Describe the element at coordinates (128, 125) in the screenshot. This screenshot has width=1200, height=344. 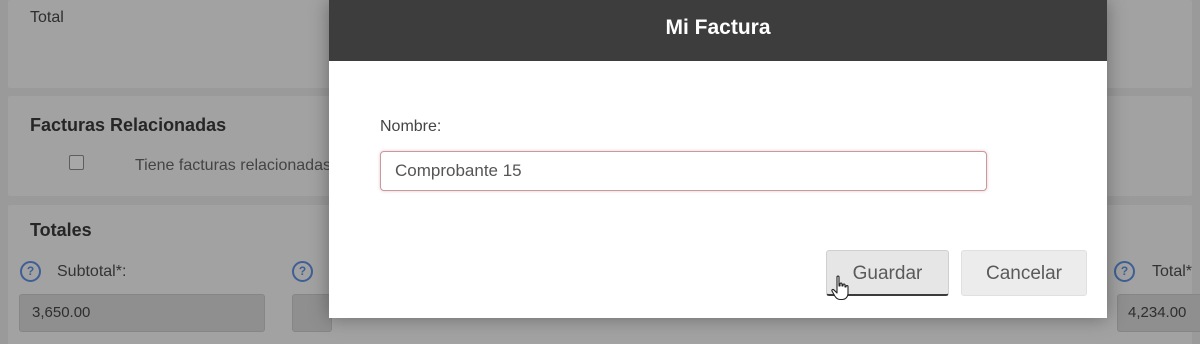
I see `related-invoices-heading: Facturas Relacionadas` at that location.